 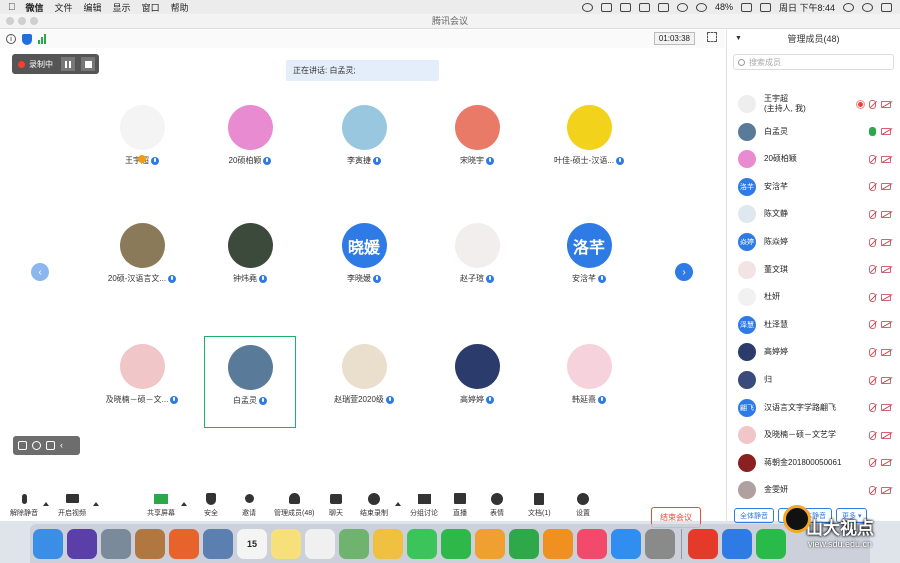 What do you see at coordinates (11, 39) in the screenshot?
I see `info-icon: i` at bounding box center [11, 39].